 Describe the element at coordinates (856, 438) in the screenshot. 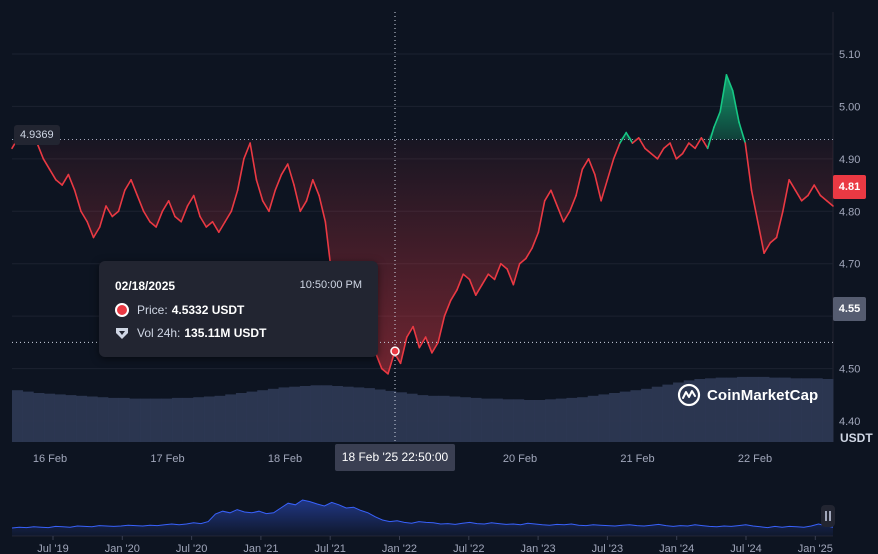

I see `y-axis-unit: USDT` at that location.